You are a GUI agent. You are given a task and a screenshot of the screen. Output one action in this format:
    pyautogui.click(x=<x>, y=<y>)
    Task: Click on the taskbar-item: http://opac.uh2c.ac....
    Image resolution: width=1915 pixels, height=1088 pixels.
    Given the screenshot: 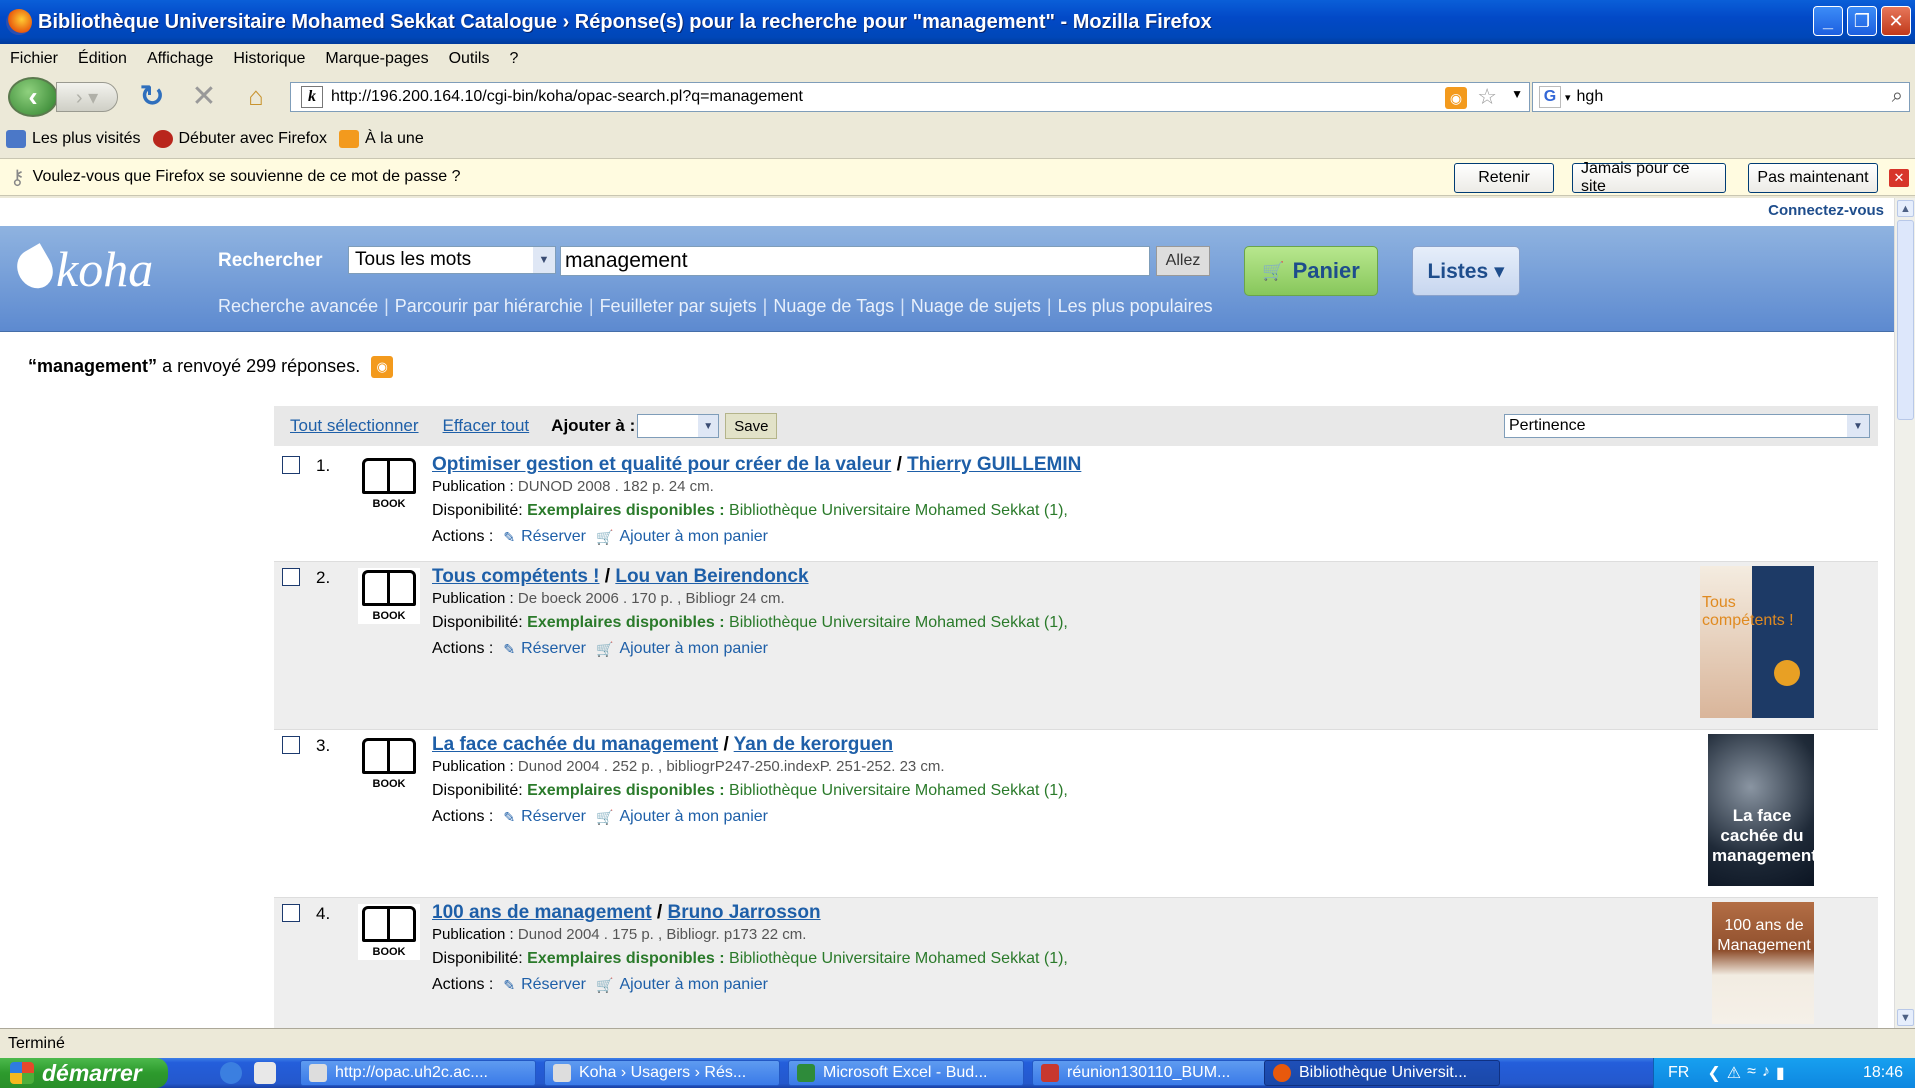 What is the action you would take?
    pyautogui.click(x=418, y=1073)
    